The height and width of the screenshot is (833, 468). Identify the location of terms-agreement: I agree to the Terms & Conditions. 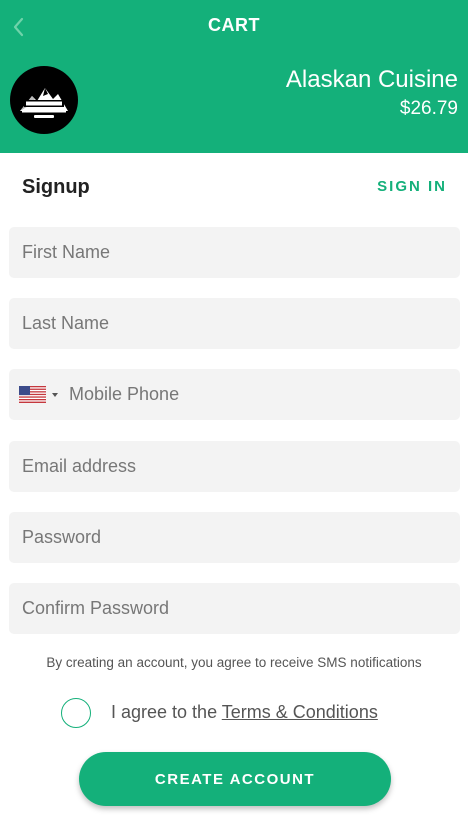
(219, 712).